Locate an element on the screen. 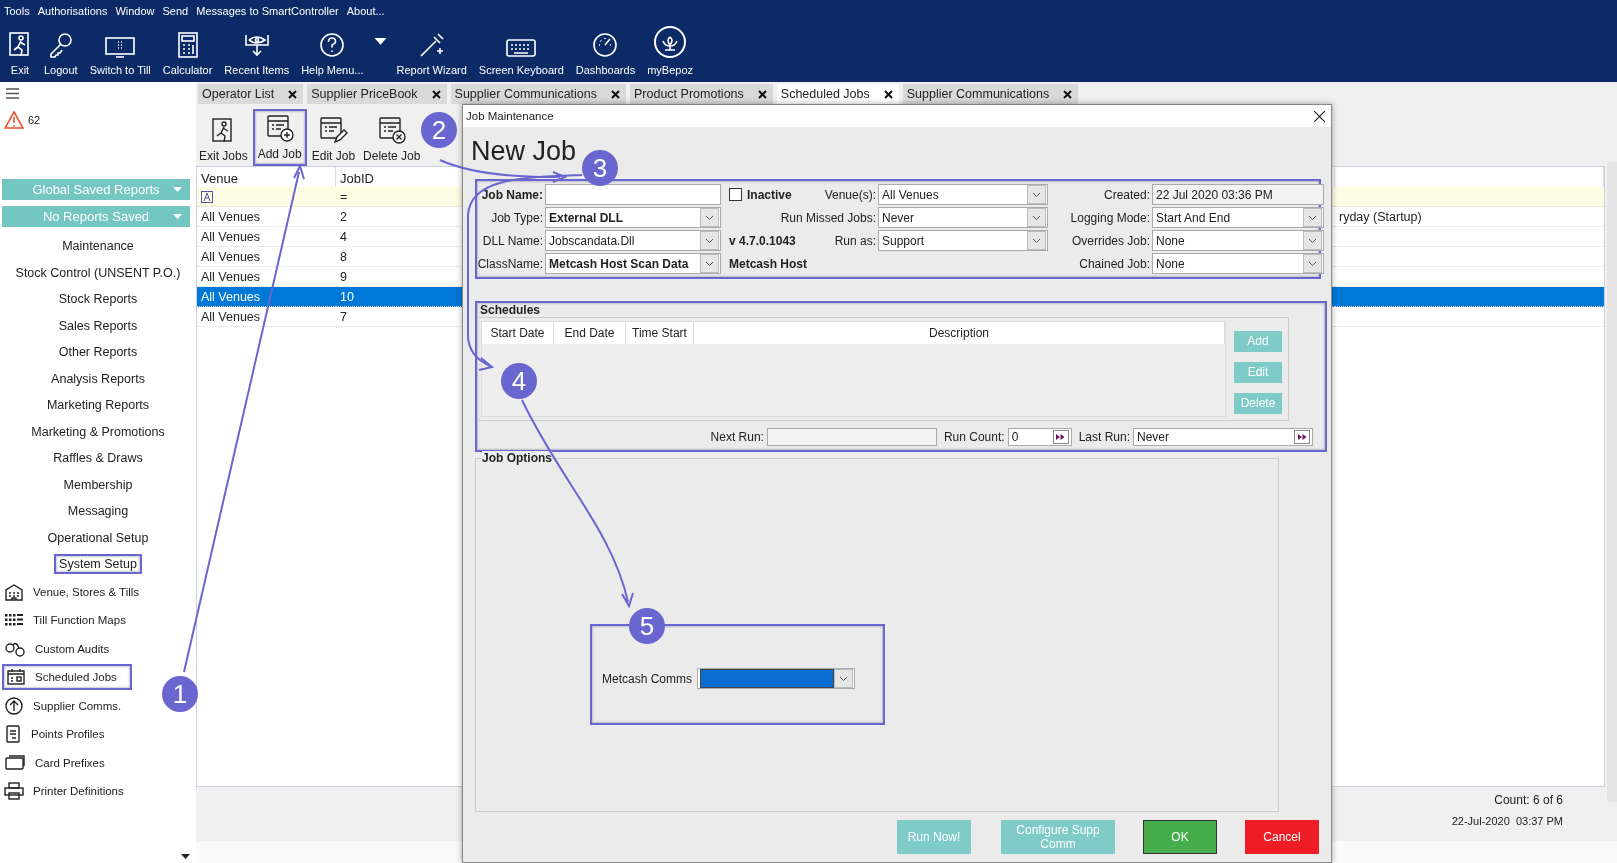 This screenshot has height=863, width=1617. toolbar-button: Dashboards is located at coordinates (605, 50).